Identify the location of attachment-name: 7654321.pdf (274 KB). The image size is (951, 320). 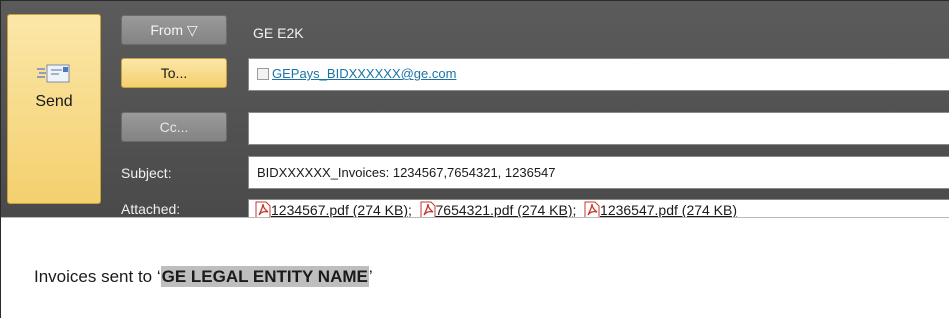
(504, 209).